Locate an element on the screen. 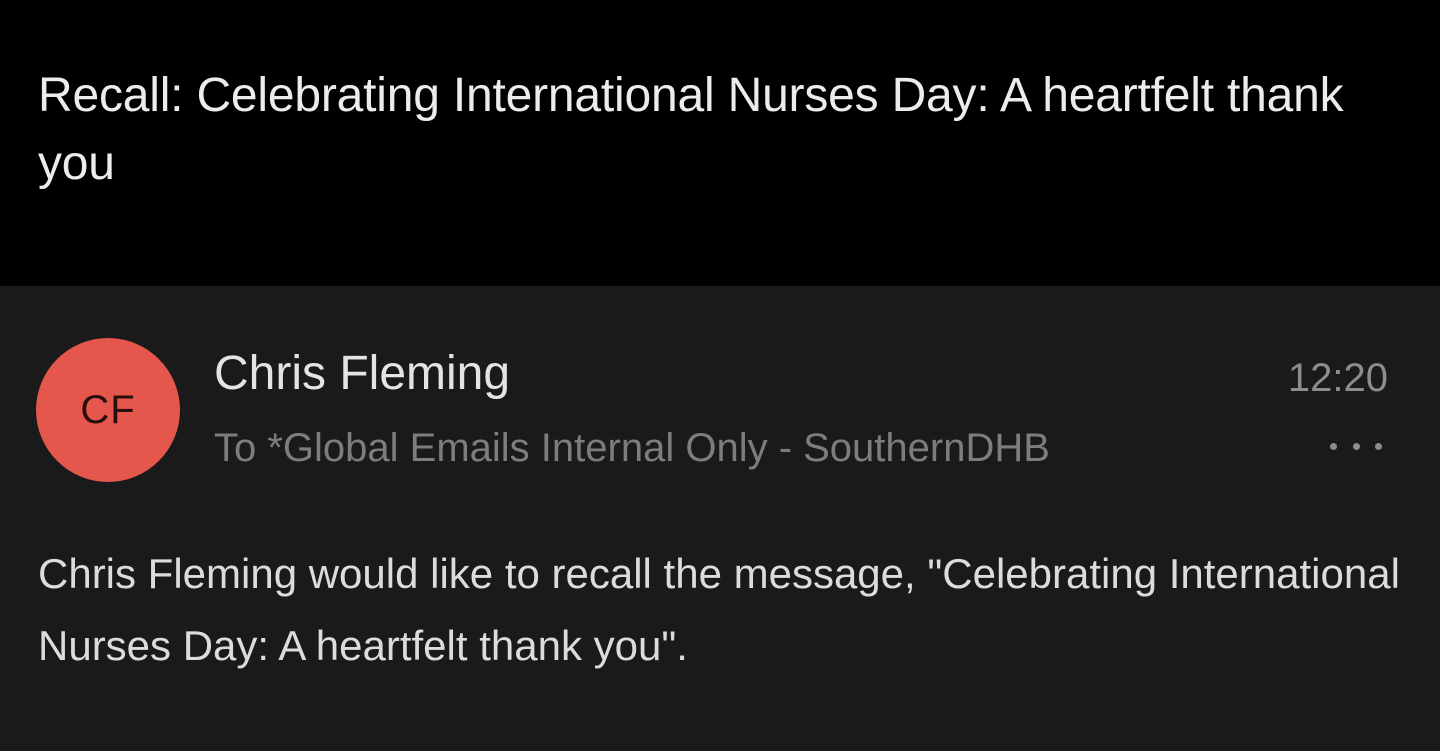 The height and width of the screenshot is (751, 1440). more-horizontal-icon is located at coordinates (1356, 446).